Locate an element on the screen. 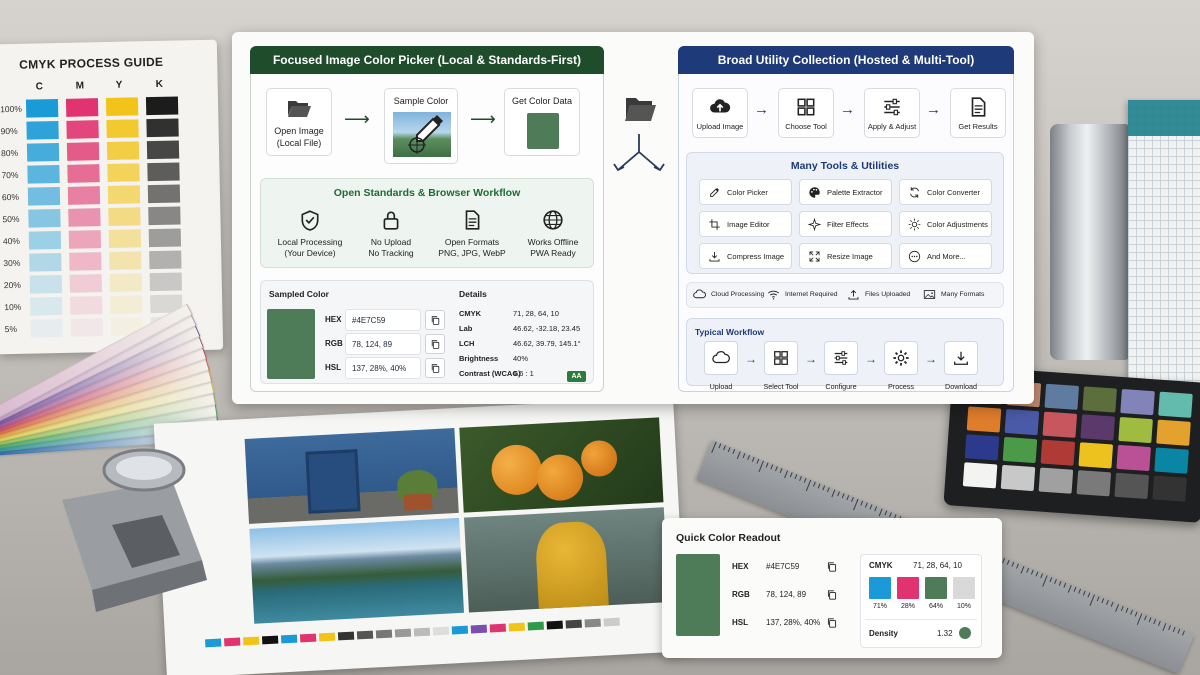  workflow-step-label: Select Tool is located at coordinates (781, 386).